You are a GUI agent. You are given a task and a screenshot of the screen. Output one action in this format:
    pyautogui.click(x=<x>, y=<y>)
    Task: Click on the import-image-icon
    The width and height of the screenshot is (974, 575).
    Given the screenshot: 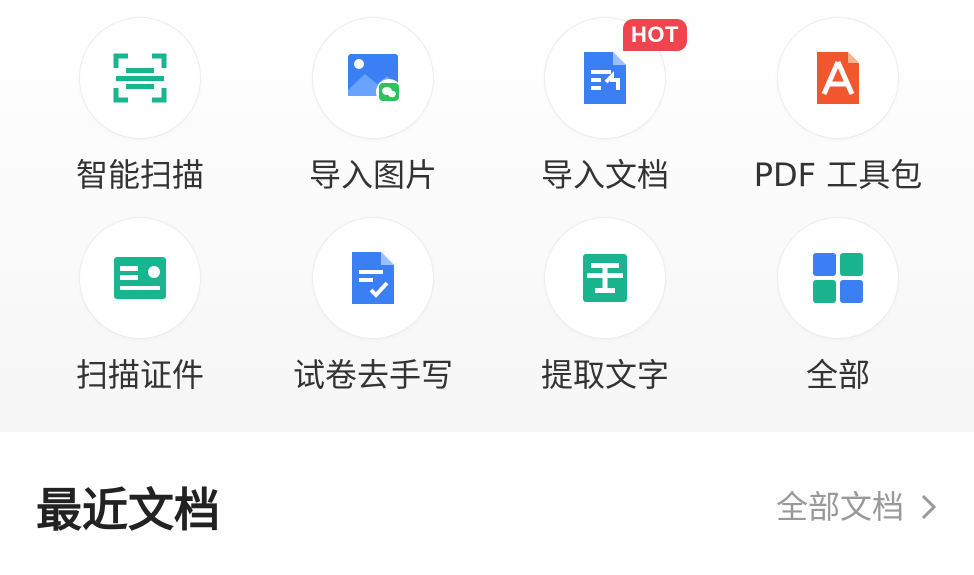 What is the action you would take?
    pyautogui.click(x=375, y=79)
    